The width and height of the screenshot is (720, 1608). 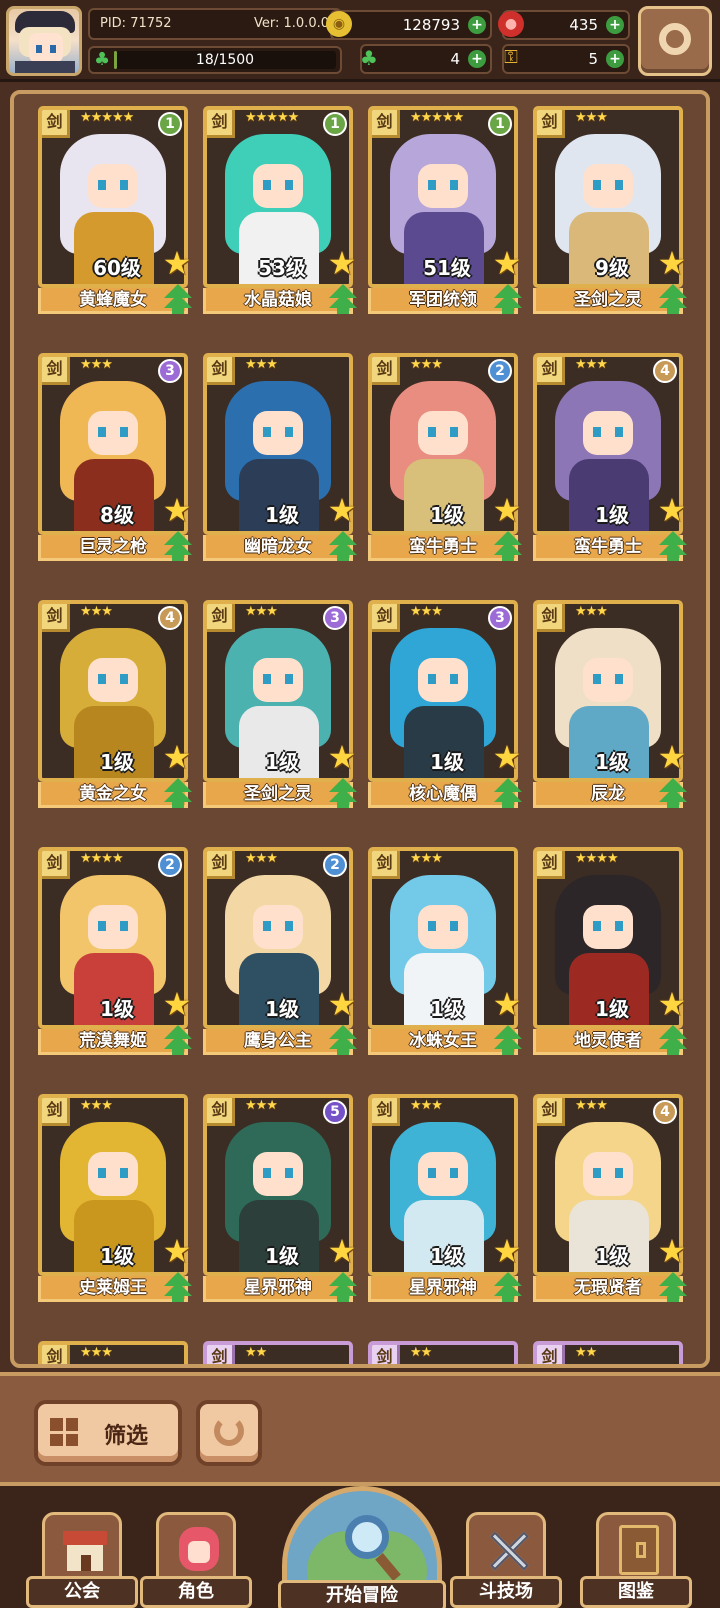 I want to click on nav-codex: 图鉴, so click(x=636, y=1560).